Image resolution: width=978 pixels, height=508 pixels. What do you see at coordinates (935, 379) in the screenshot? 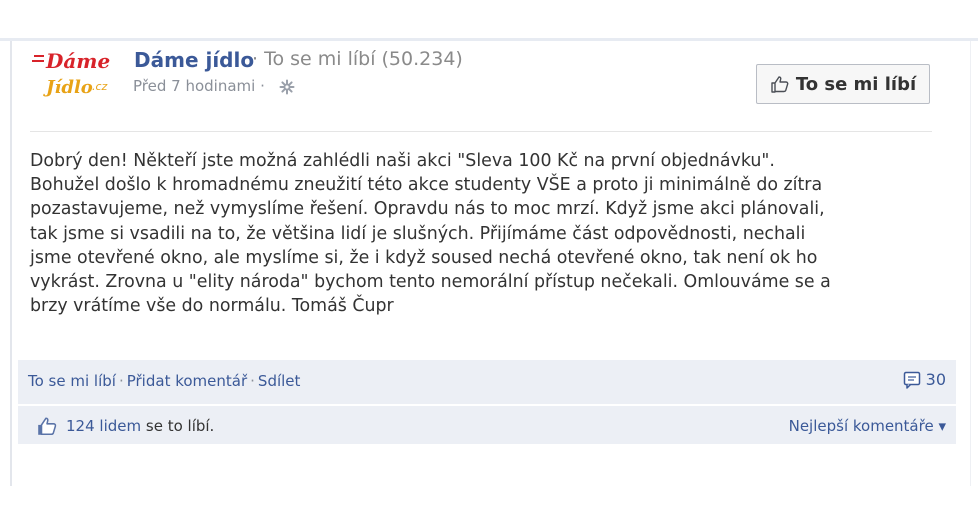
I see `comment-count: 30` at bounding box center [935, 379].